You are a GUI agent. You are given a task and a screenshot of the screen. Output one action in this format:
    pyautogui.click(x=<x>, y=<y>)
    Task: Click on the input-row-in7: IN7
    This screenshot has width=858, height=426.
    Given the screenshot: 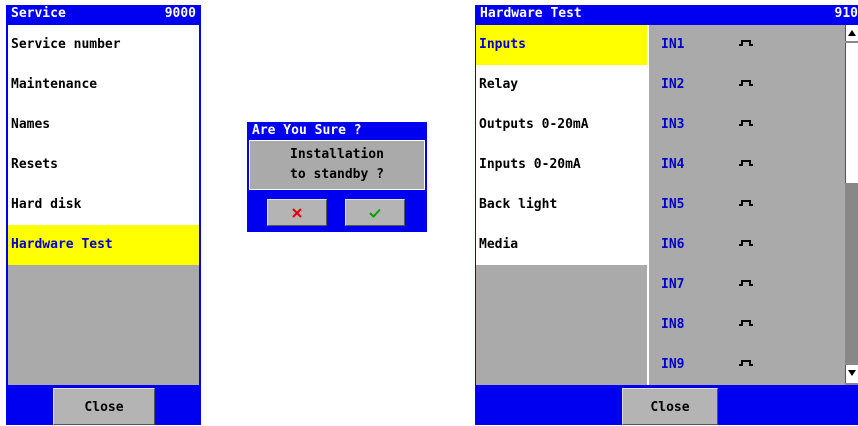 What is the action you would take?
    pyautogui.click(x=747, y=285)
    